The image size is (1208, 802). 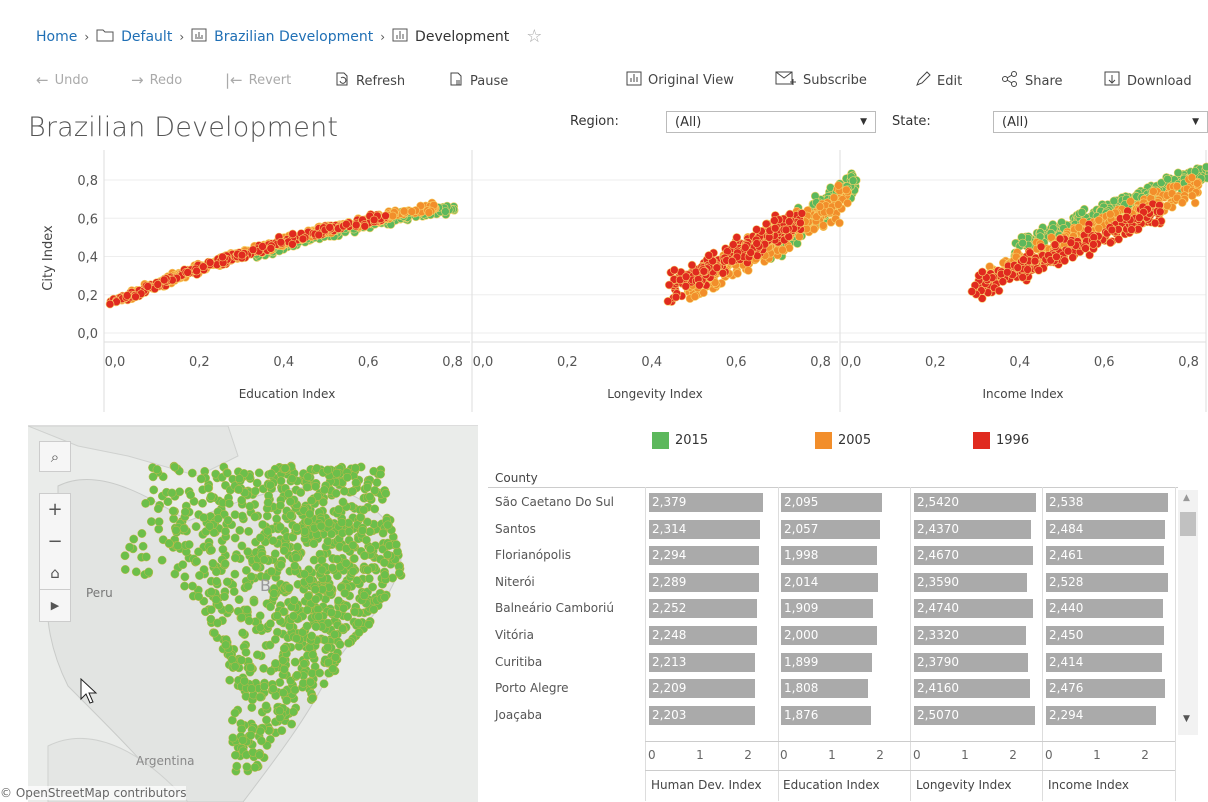 What do you see at coordinates (369, 81) in the screenshot?
I see `refresh-button: Refresh` at bounding box center [369, 81].